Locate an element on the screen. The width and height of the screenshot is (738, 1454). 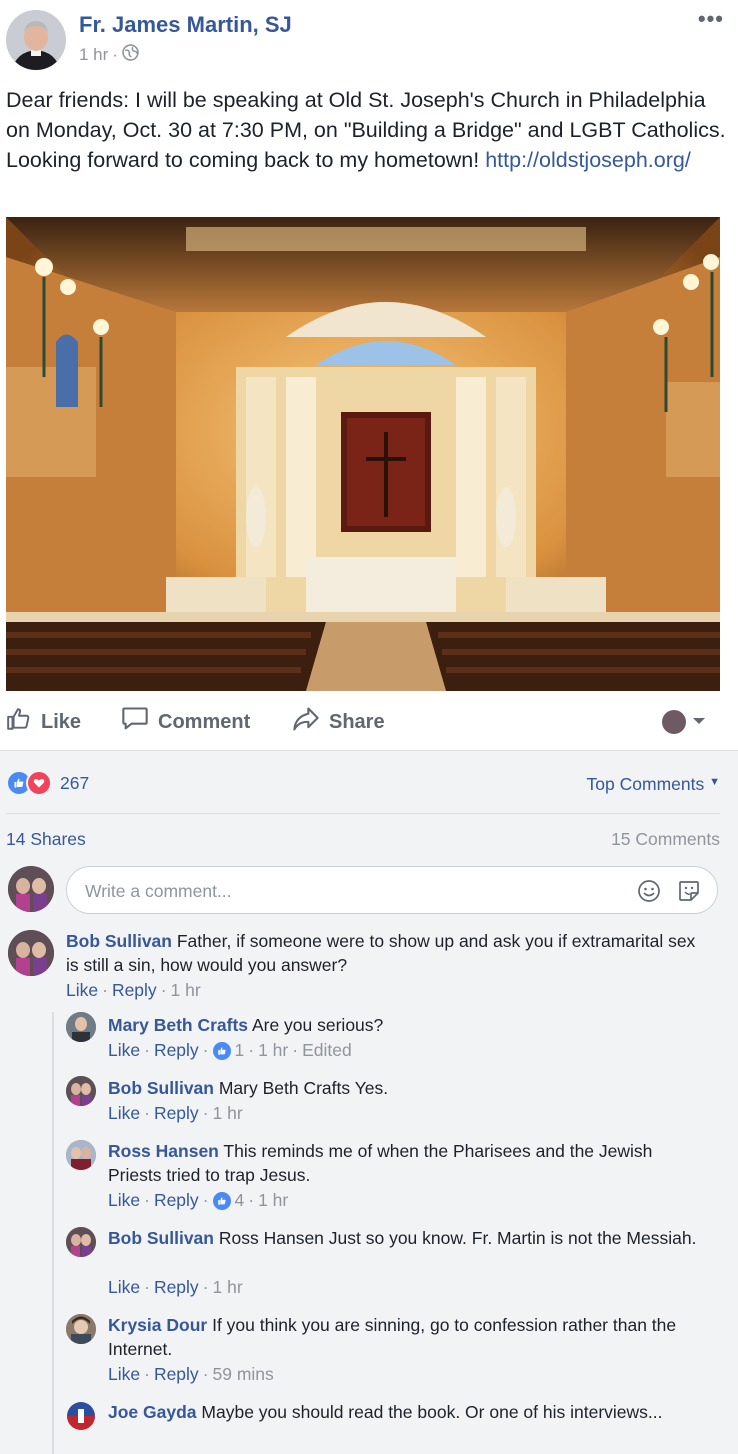
comment-label: Comment is located at coordinates (204, 721).